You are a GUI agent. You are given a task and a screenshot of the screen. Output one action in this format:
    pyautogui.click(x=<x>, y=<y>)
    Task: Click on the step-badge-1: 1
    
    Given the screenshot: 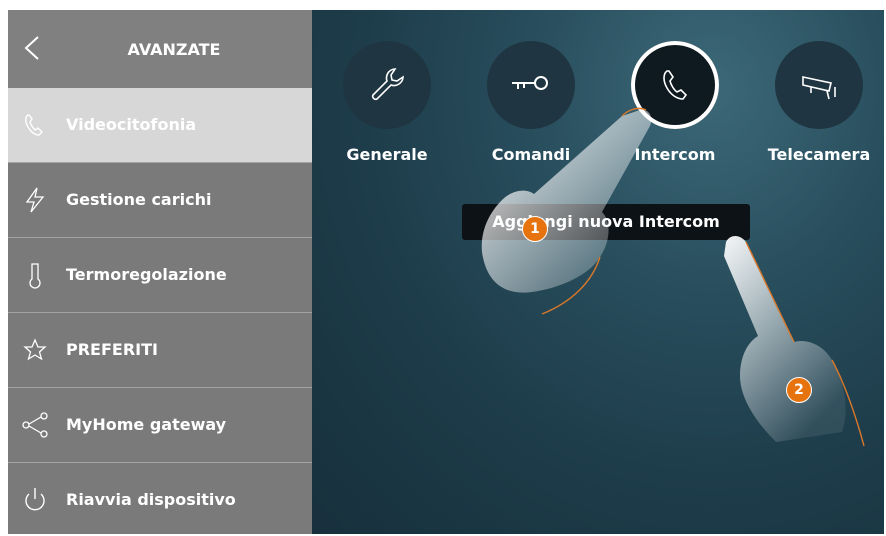 What is the action you would take?
    pyautogui.click(x=535, y=229)
    